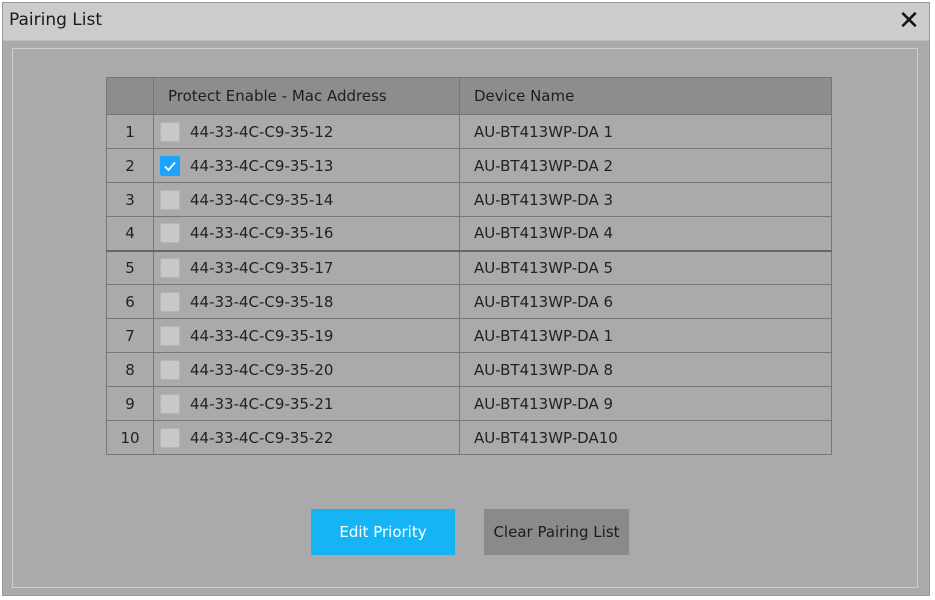 This screenshot has width=935, height=600. I want to click on mac-address: 44-33-4C-C9-35-14, so click(262, 199).